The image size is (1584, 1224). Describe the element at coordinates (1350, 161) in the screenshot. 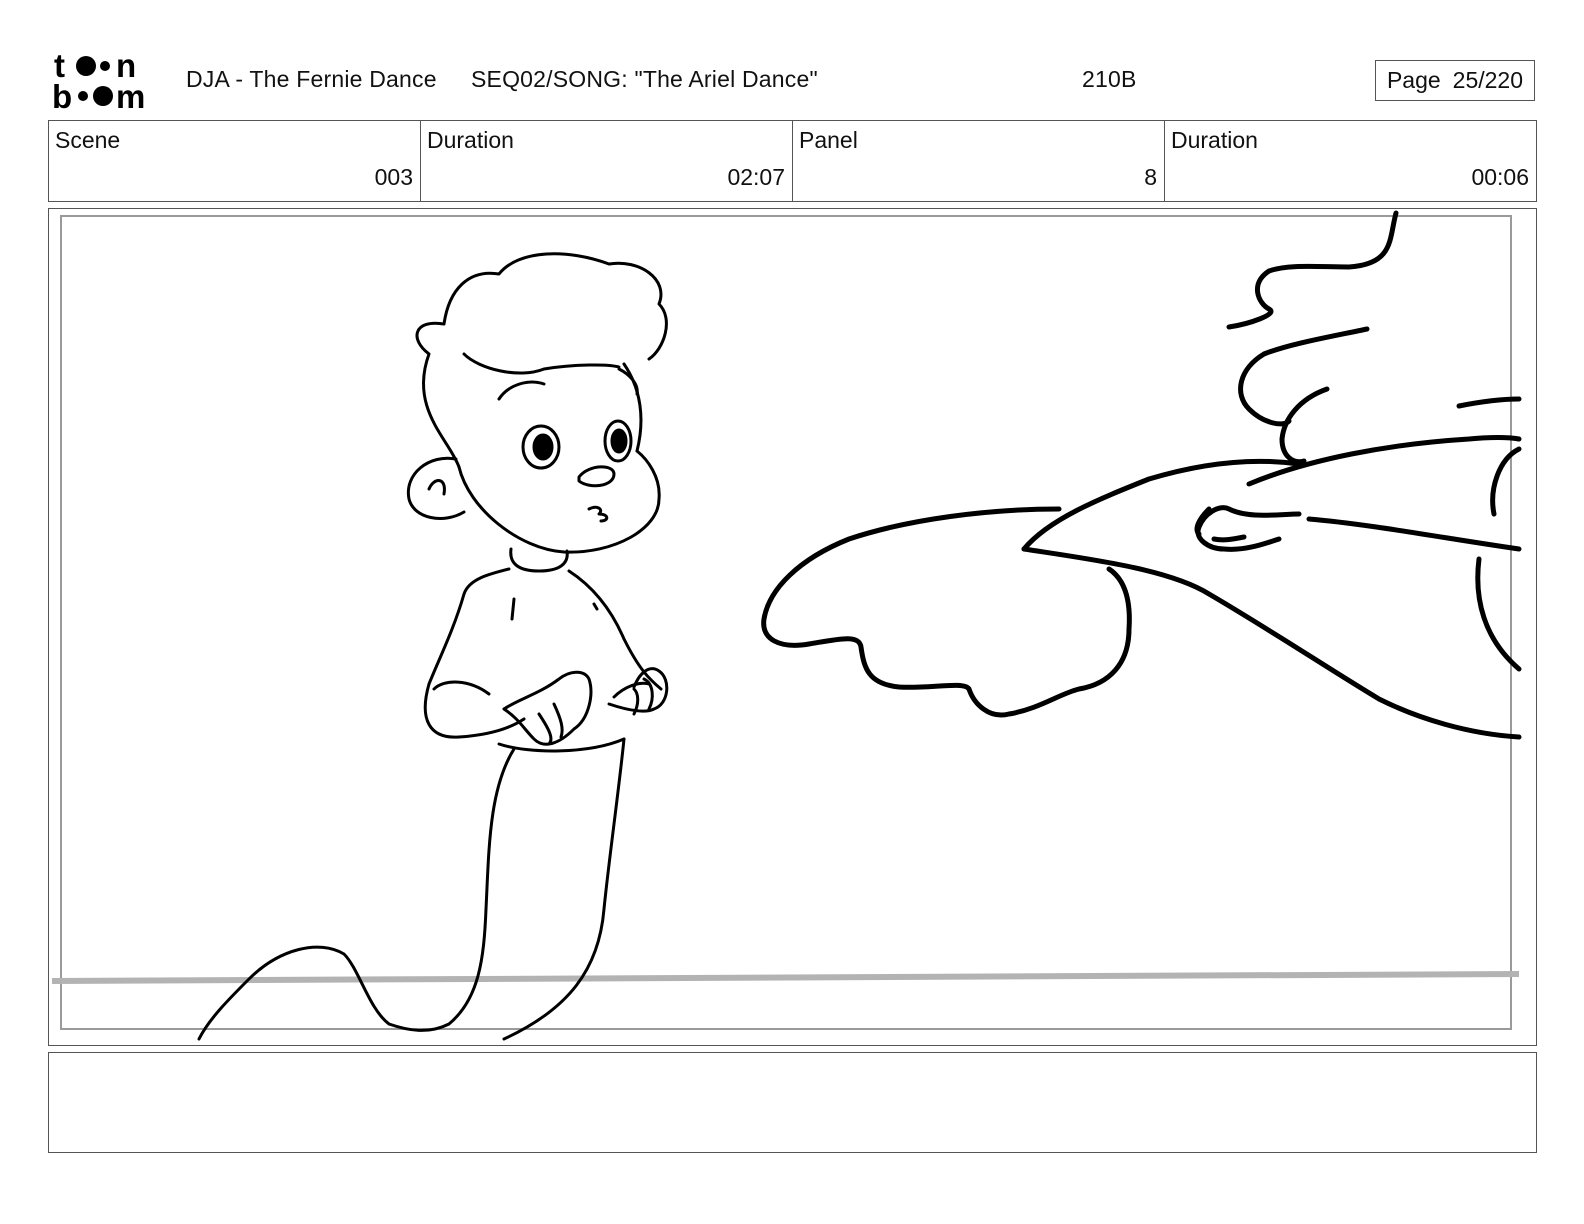

I see `panel-duration-cell: Duration 00:06` at that location.